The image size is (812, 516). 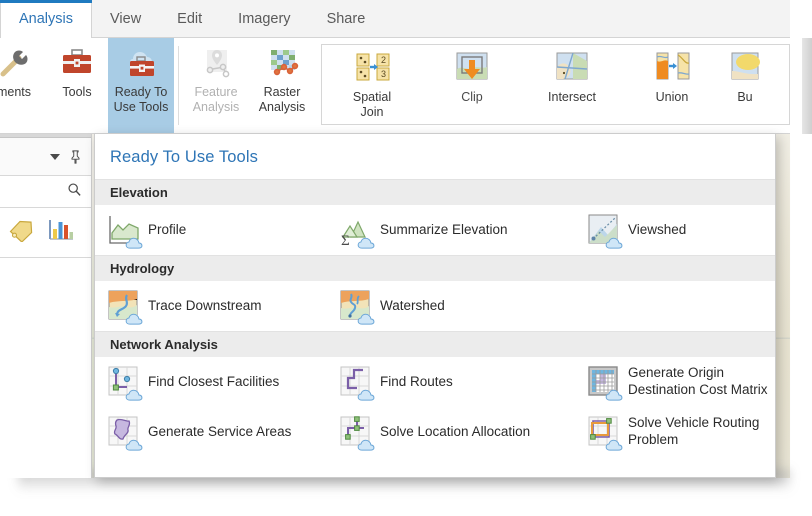 I want to click on solve-vehicle-routing-icon, so click(x=605, y=433).